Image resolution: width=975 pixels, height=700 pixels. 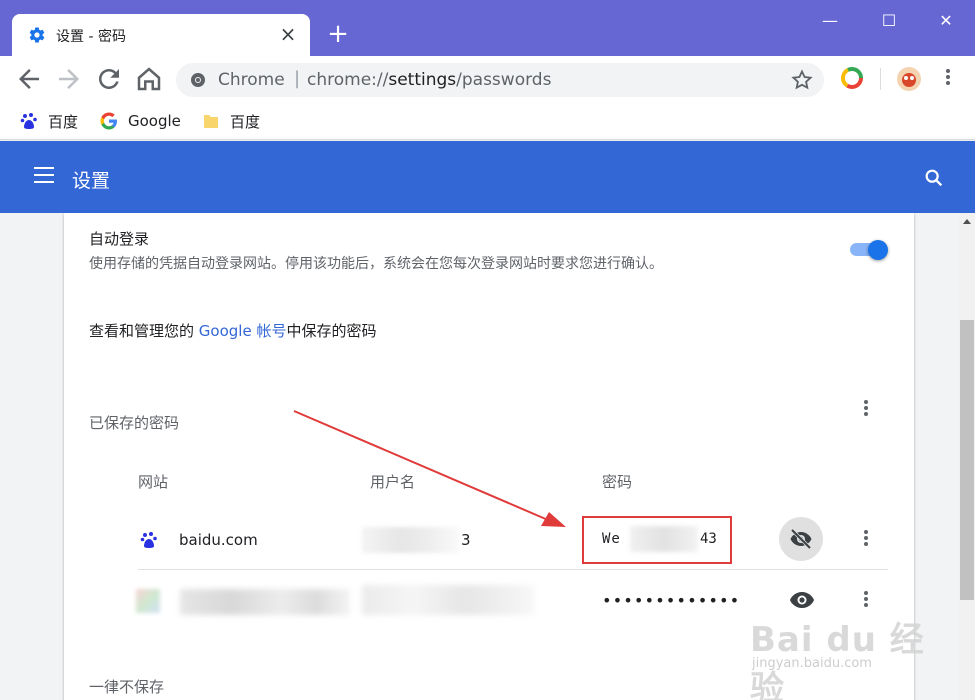 What do you see at coordinates (119, 239) in the screenshot?
I see `autologin-title: 自动登录` at bounding box center [119, 239].